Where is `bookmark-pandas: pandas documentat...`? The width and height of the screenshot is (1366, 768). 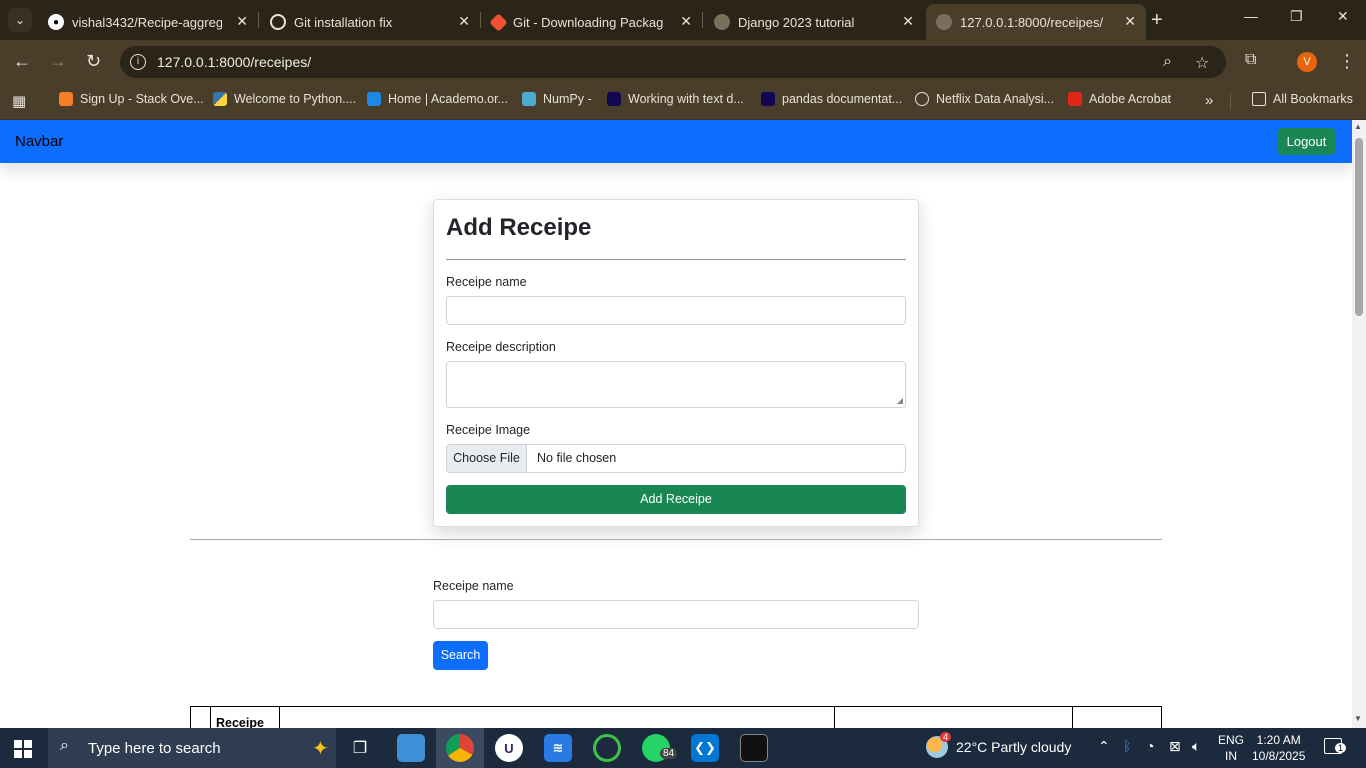
bookmark-pandas: pandas documentat... is located at coordinates (831, 99).